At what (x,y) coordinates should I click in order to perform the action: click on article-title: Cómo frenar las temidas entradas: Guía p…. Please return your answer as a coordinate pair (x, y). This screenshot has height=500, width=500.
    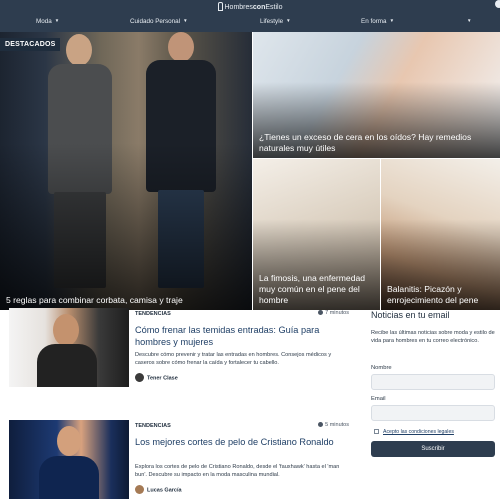
    Looking at the image, I should click on (242, 336).